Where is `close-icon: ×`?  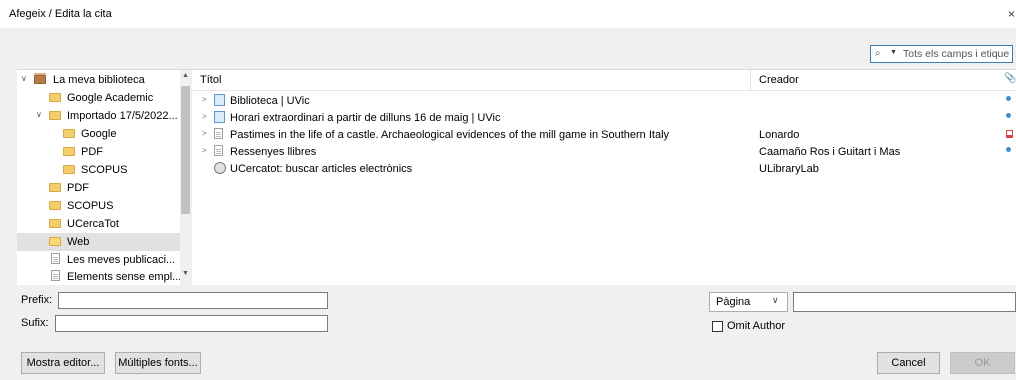 close-icon: × is located at coordinates (1011, 14).